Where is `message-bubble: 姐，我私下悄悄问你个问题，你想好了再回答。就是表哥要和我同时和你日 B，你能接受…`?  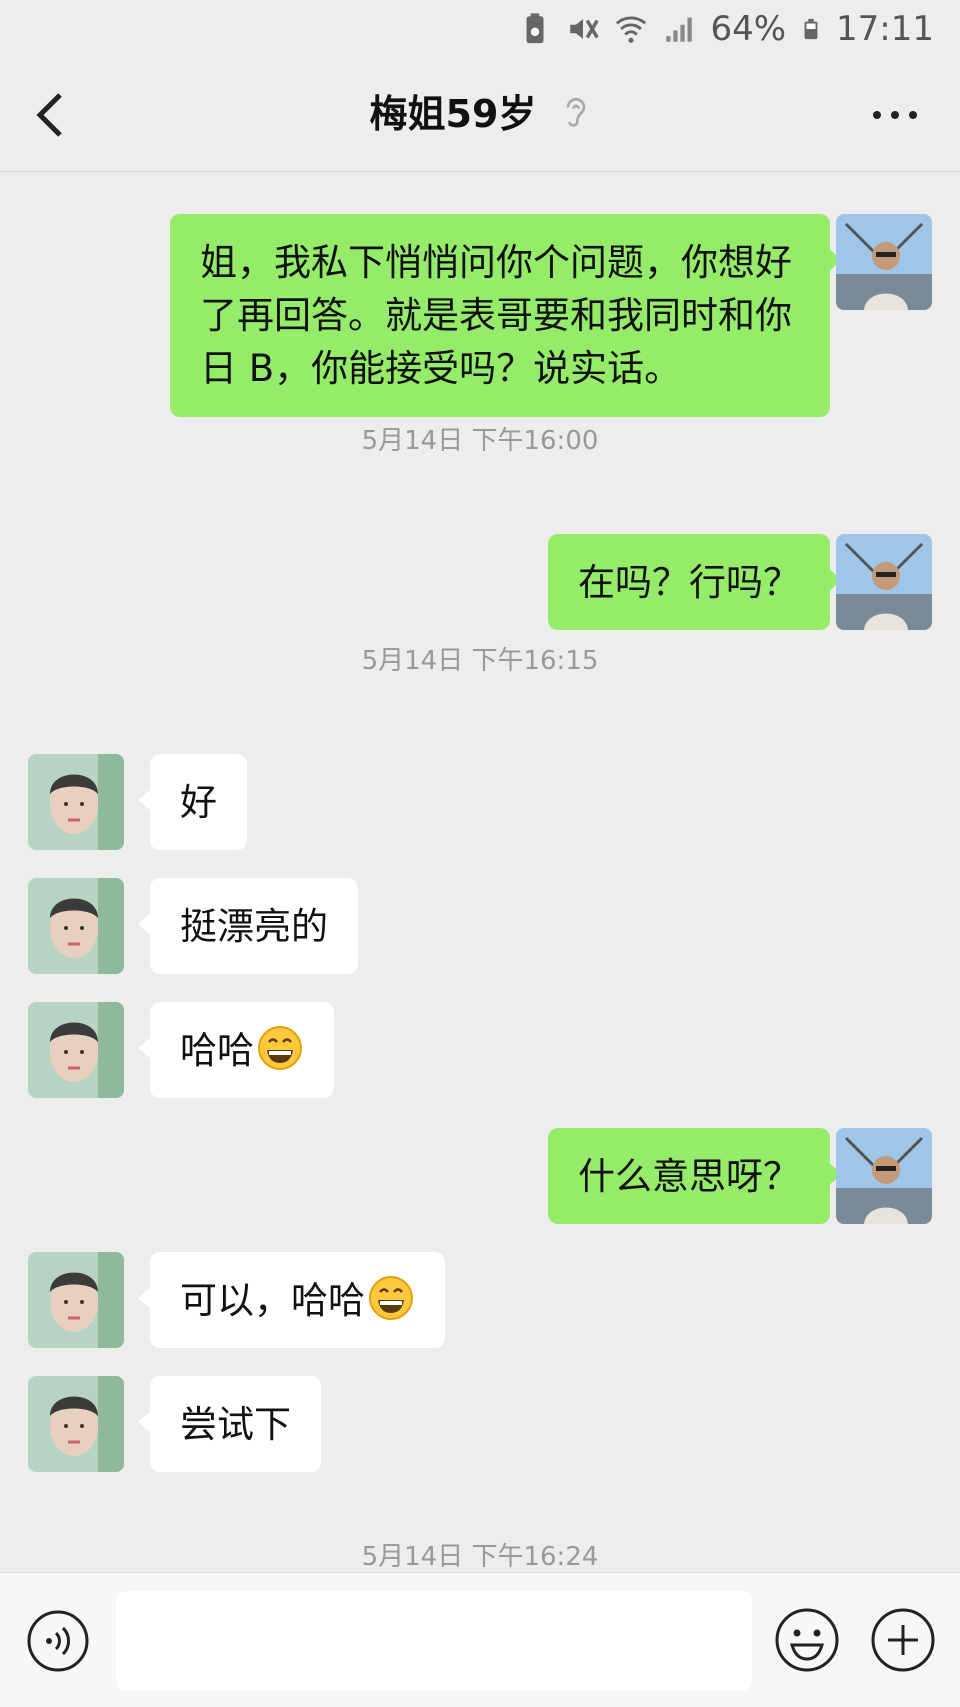
message-bubble: 姐，我私下悄悄问你个问题，你想好了再回答。就是表哥要和我同时和你日 B，你能接受… is located at coordinates (506, 315).